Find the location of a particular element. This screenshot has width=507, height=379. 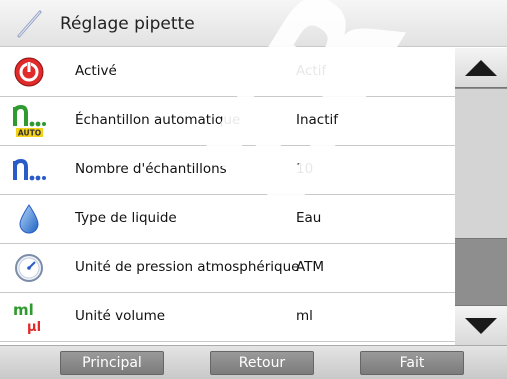

svg-text: µl is located at coordinates (34, 327).